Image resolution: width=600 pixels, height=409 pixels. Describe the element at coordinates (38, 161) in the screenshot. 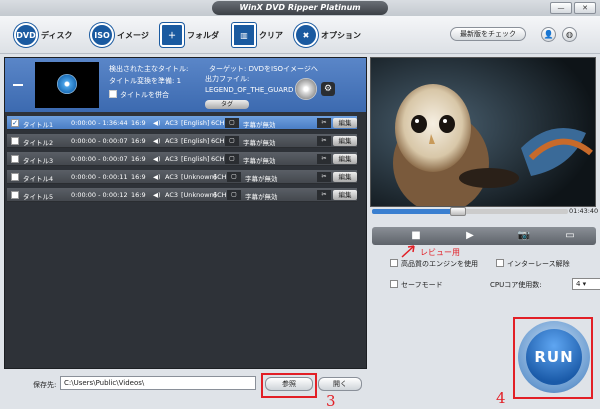

I see `title-name: タイトル3` at that location.